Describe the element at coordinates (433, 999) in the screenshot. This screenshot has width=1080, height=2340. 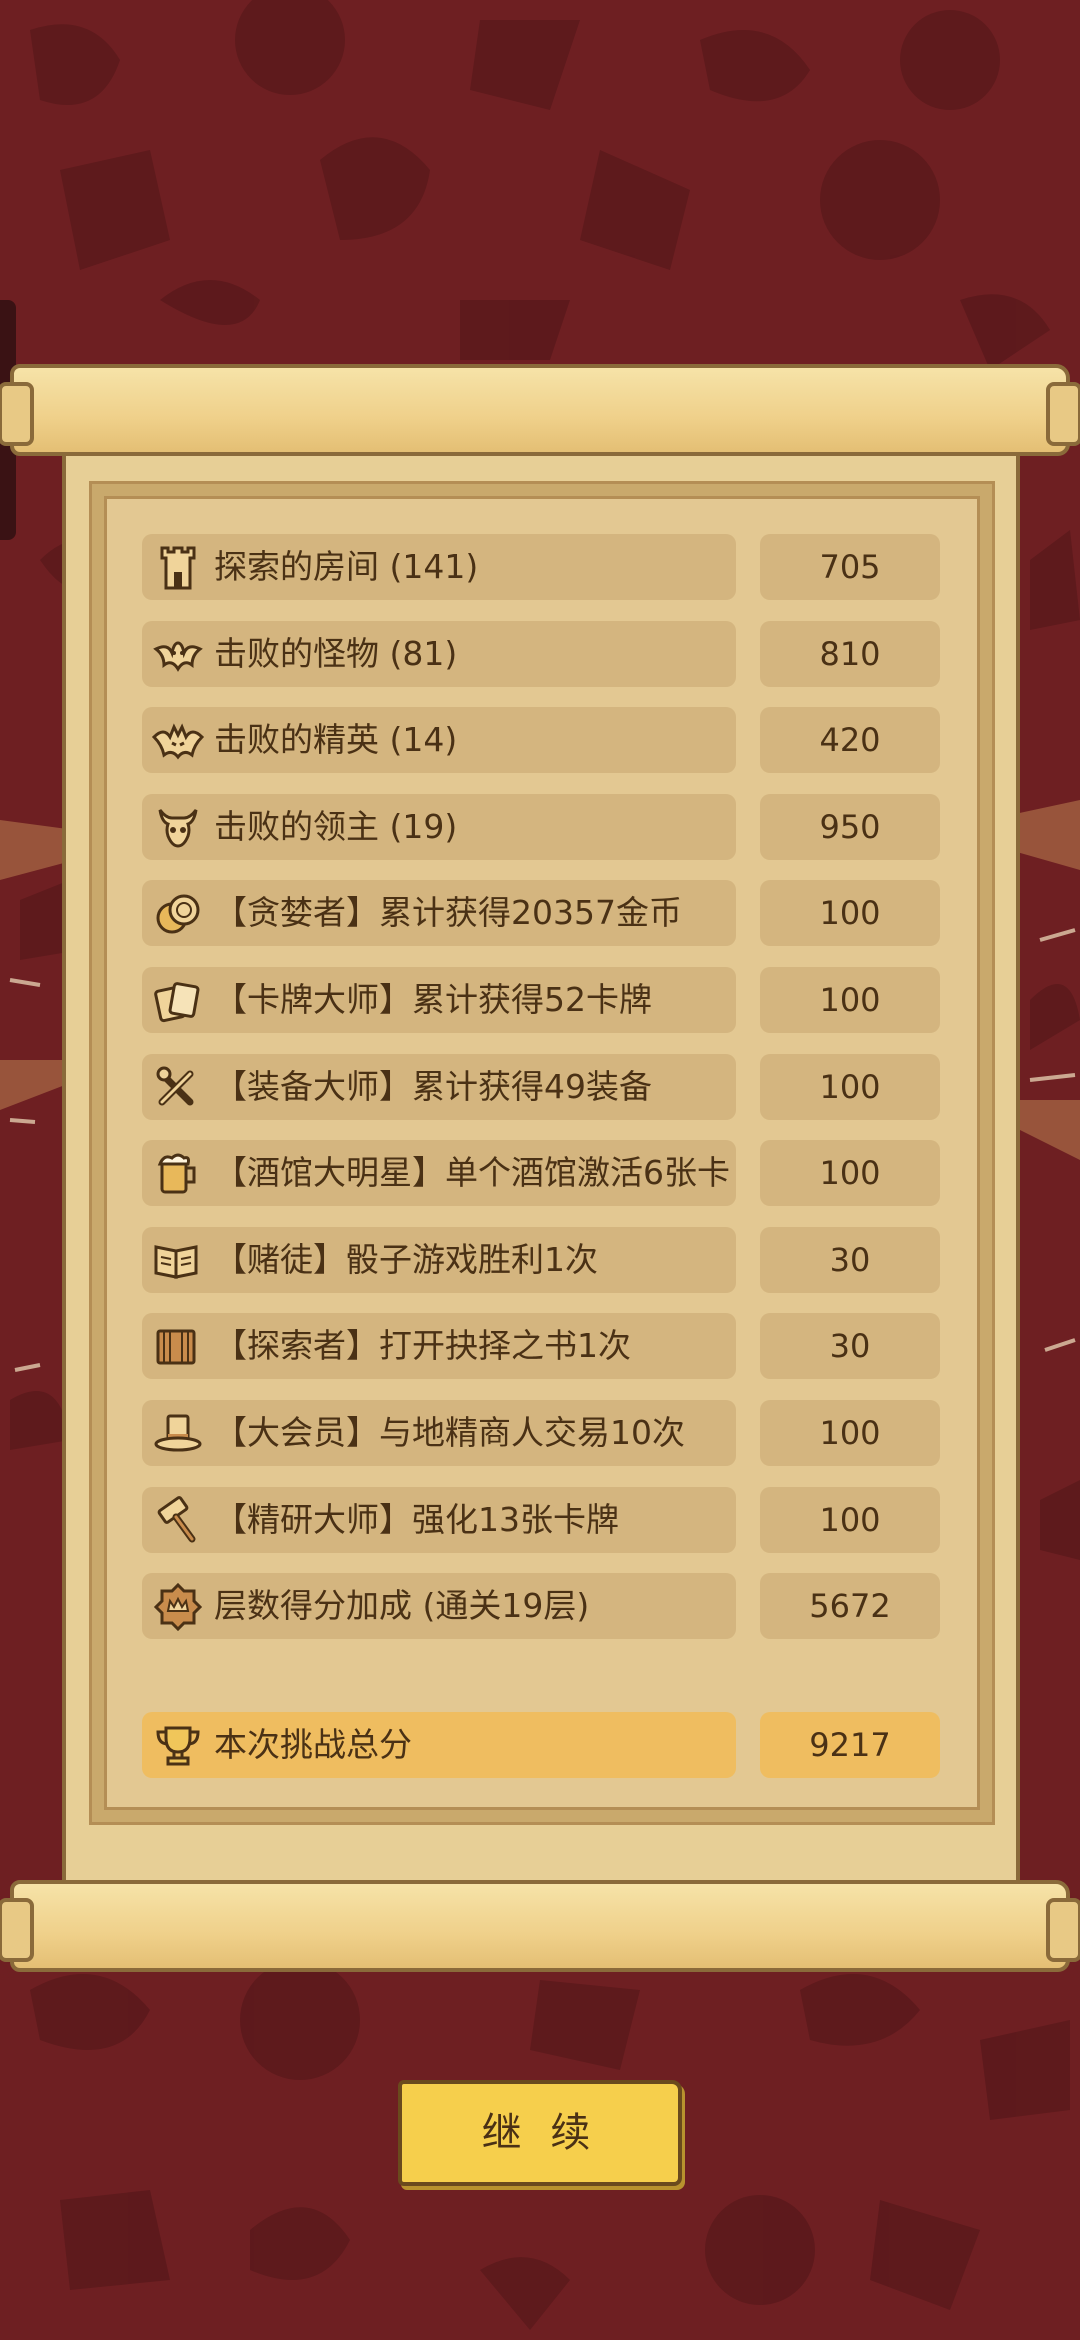
I see `score-label: 【卡牌大师】累计获得52卡牌` at that location.